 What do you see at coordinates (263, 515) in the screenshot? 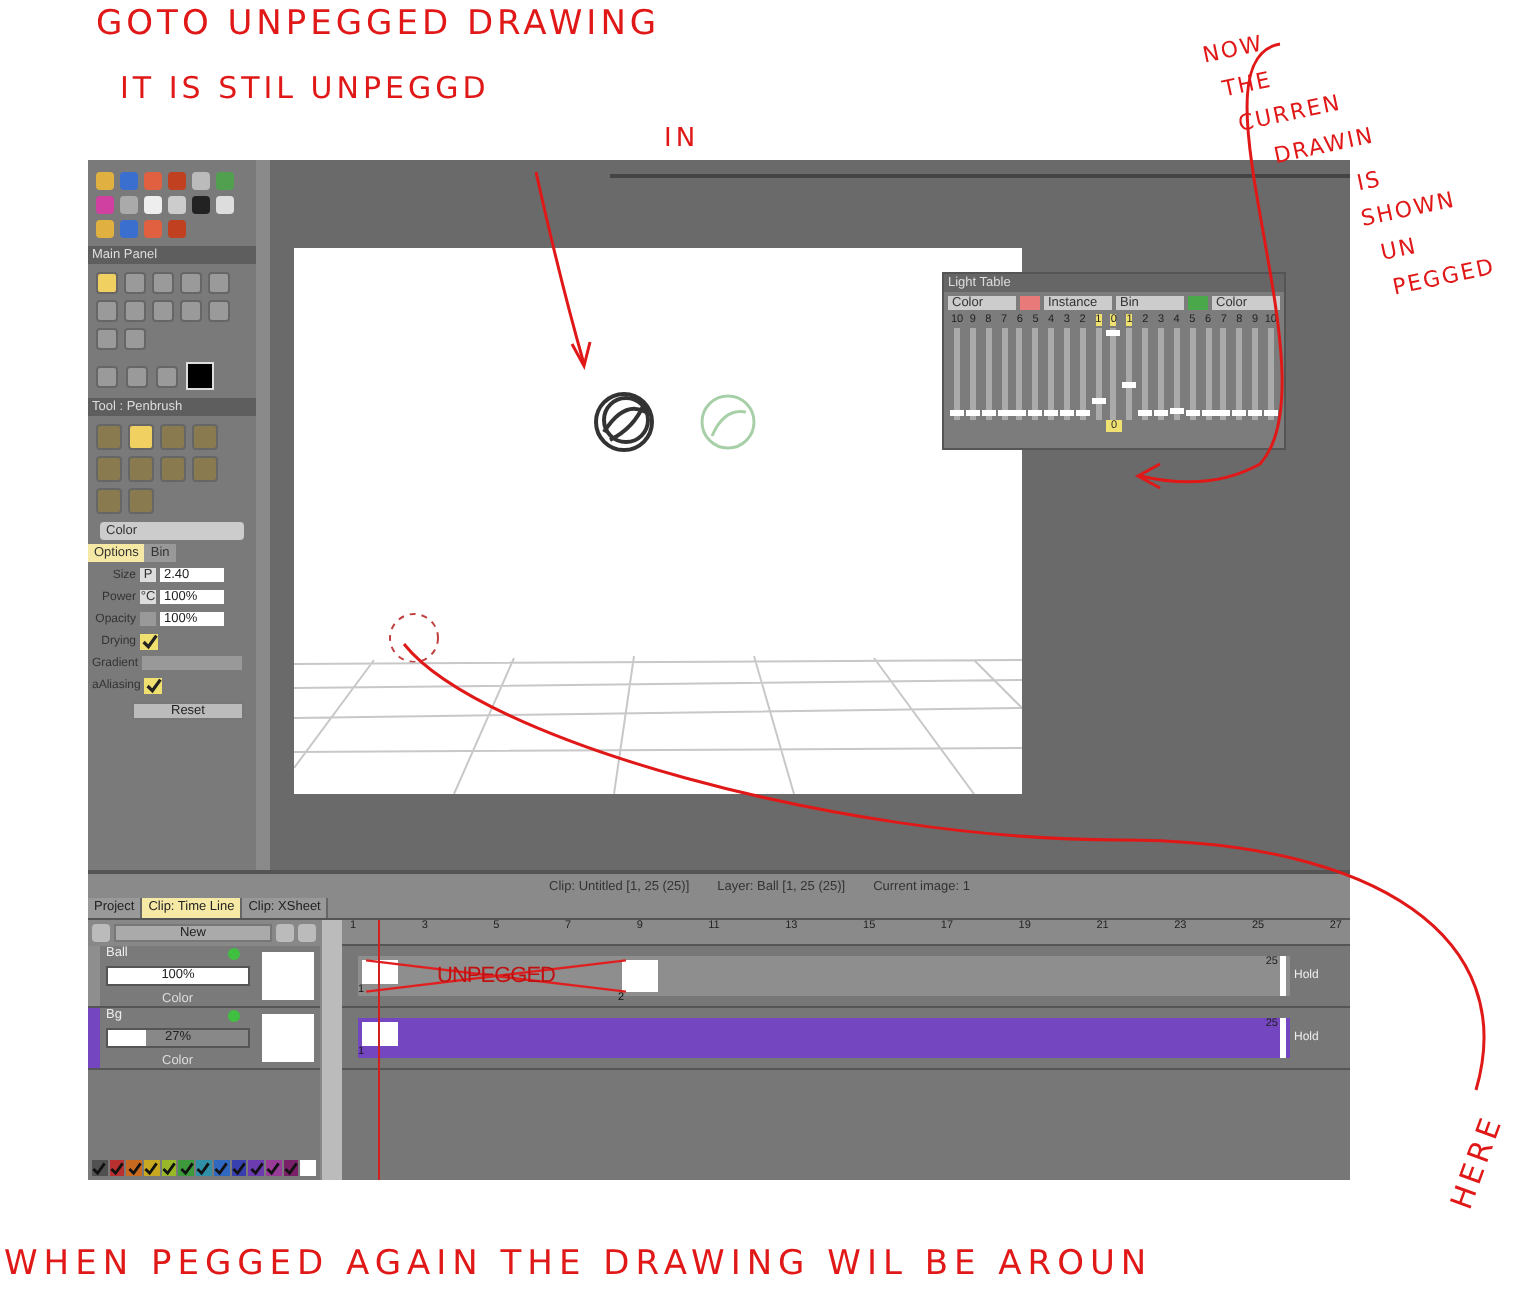
I see `scrollbar-track` at bounding box center [263, 515].